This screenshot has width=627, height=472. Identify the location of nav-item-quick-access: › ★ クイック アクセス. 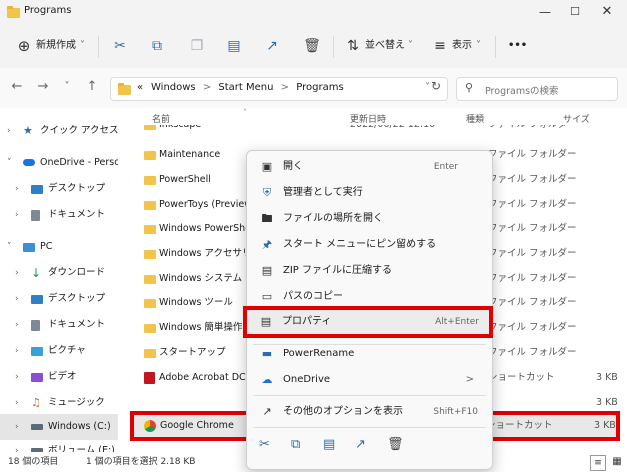
(59, 131).